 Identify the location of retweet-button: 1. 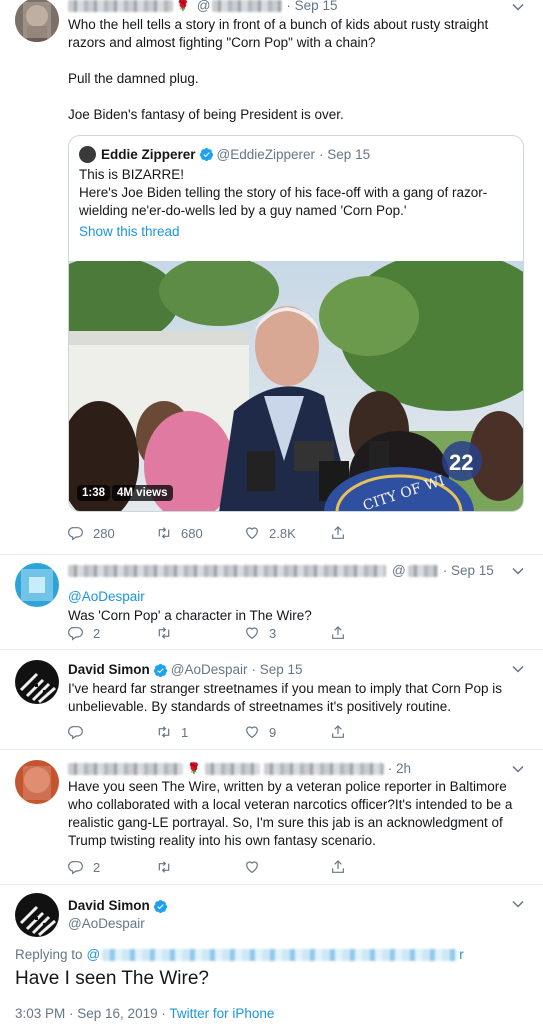
(200, 732).